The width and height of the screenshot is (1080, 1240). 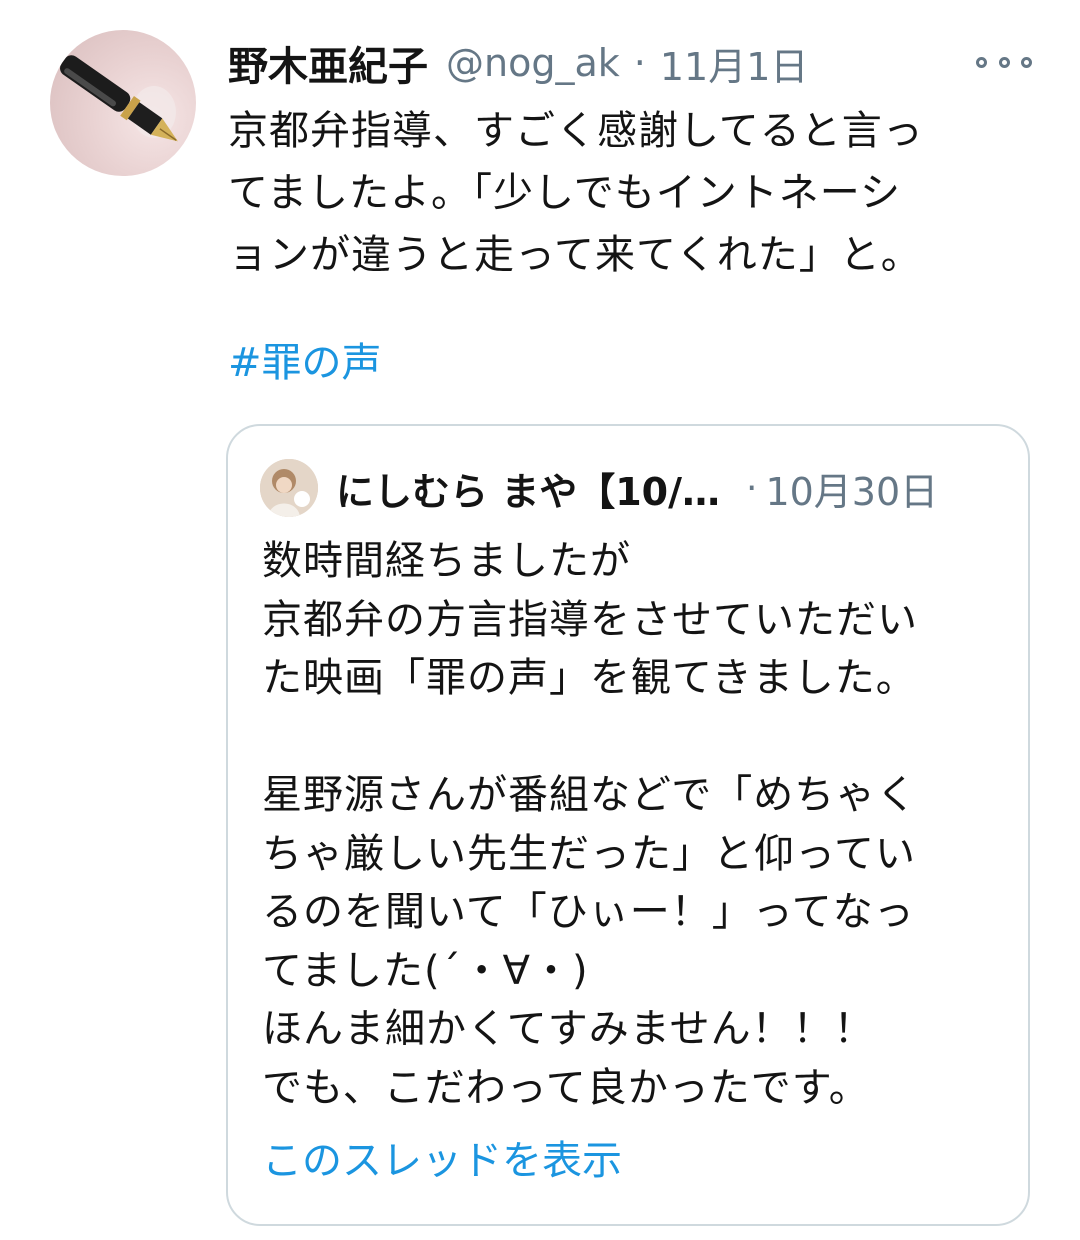 What do you see at coordinates (446, 561) in the screenshot?
I see `quoted-text-line: 数時間経ちましたが` at bounding box center [446, 561].